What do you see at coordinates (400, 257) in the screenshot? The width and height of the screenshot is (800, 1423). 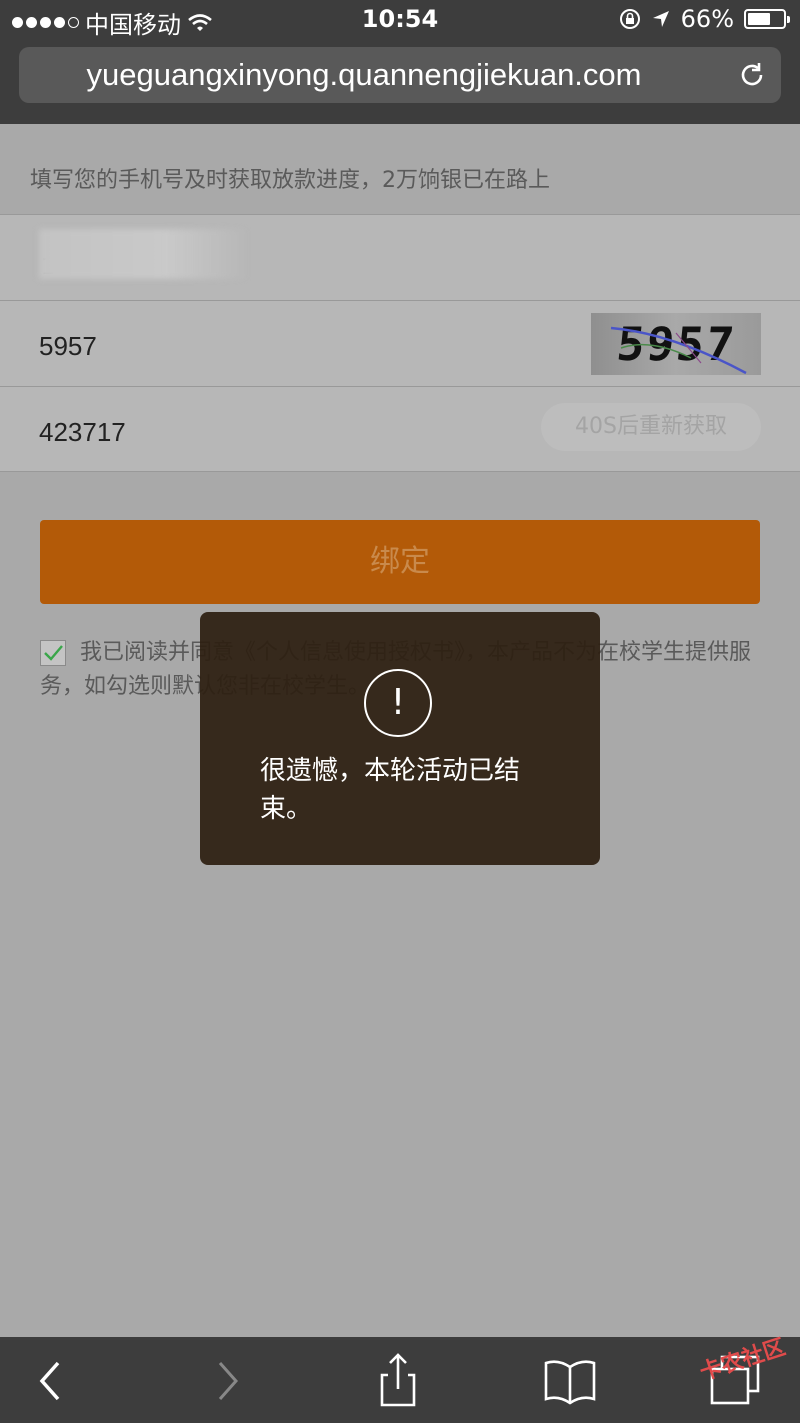 I see `phone-row: 1` at bounding box center [400, 257].